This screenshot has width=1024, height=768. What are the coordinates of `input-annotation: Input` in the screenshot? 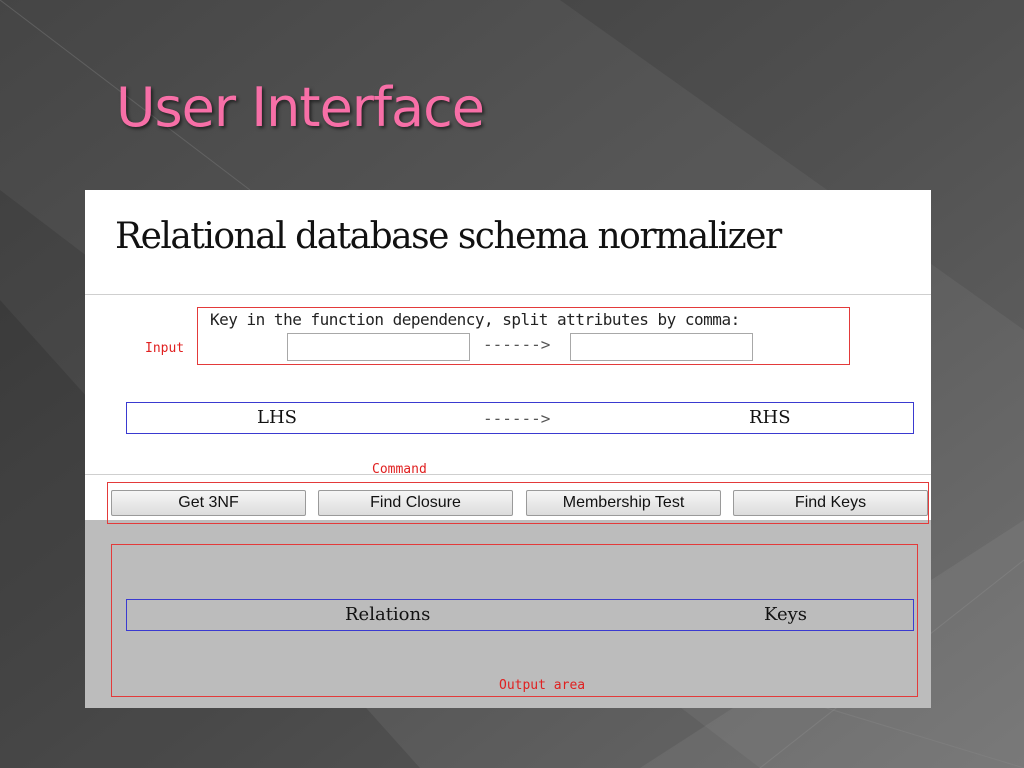 It's located at (165, 348).